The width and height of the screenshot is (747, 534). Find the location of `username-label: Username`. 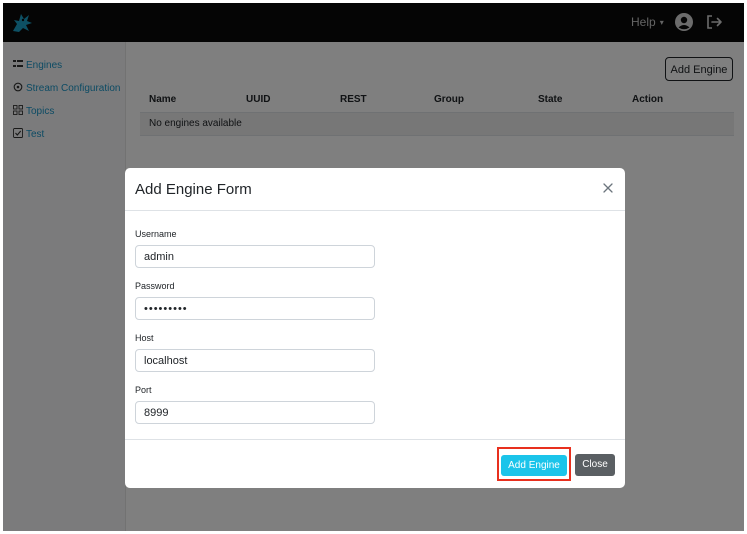

username-label: Username is located at coordinates (156, 234).